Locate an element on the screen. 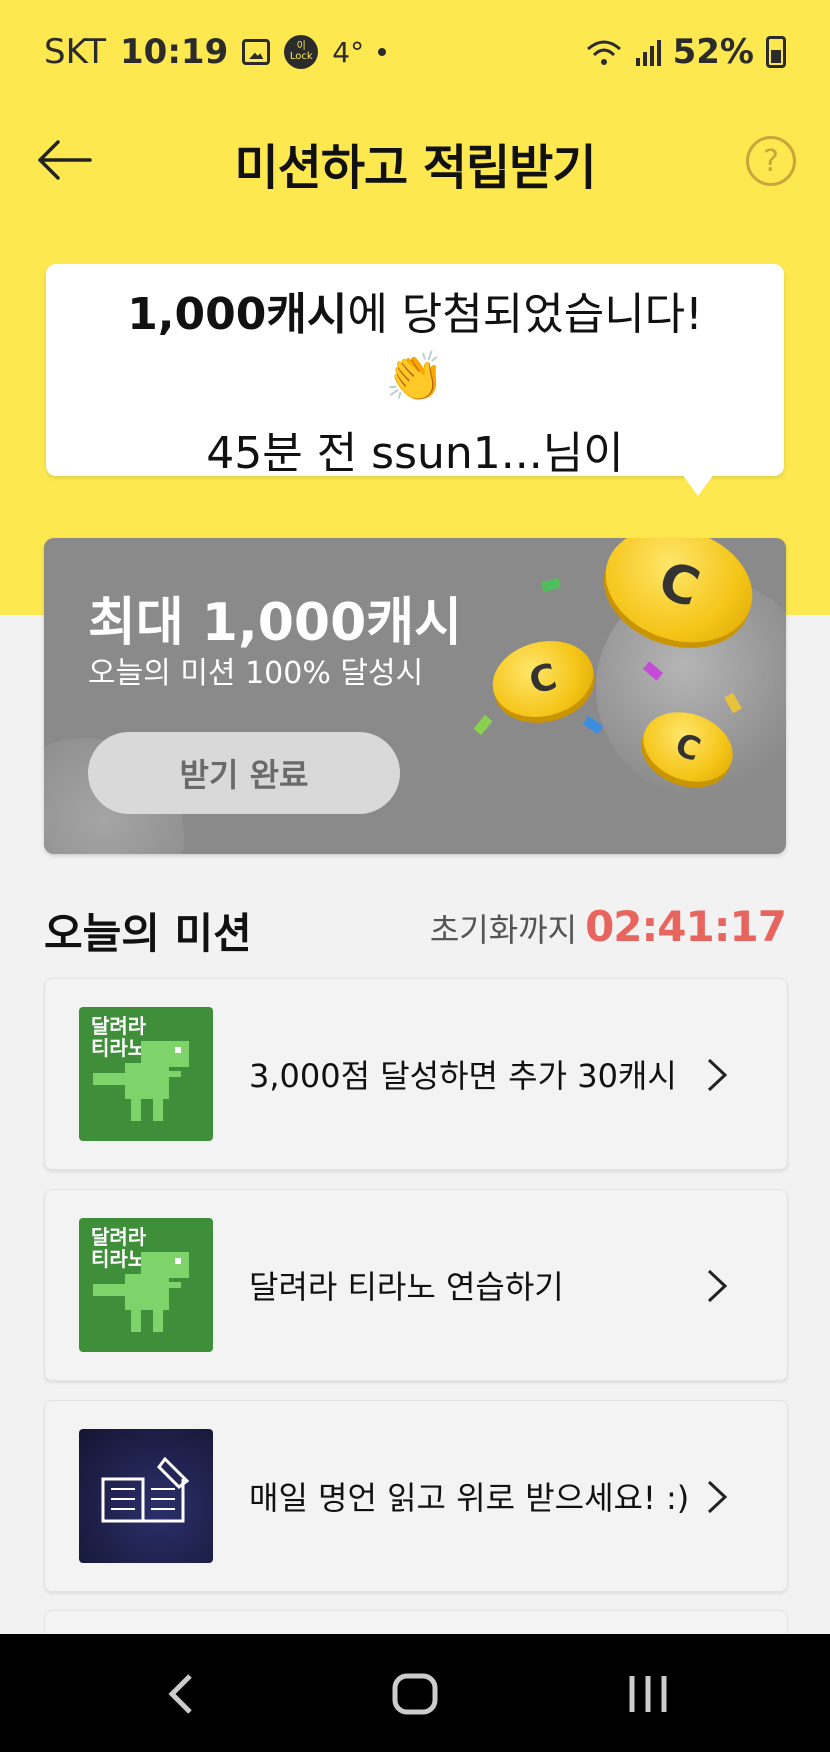 The image size is (830, 1752). app-header: 미션하고 적립받기 ? is located at coordinates (415, 160).